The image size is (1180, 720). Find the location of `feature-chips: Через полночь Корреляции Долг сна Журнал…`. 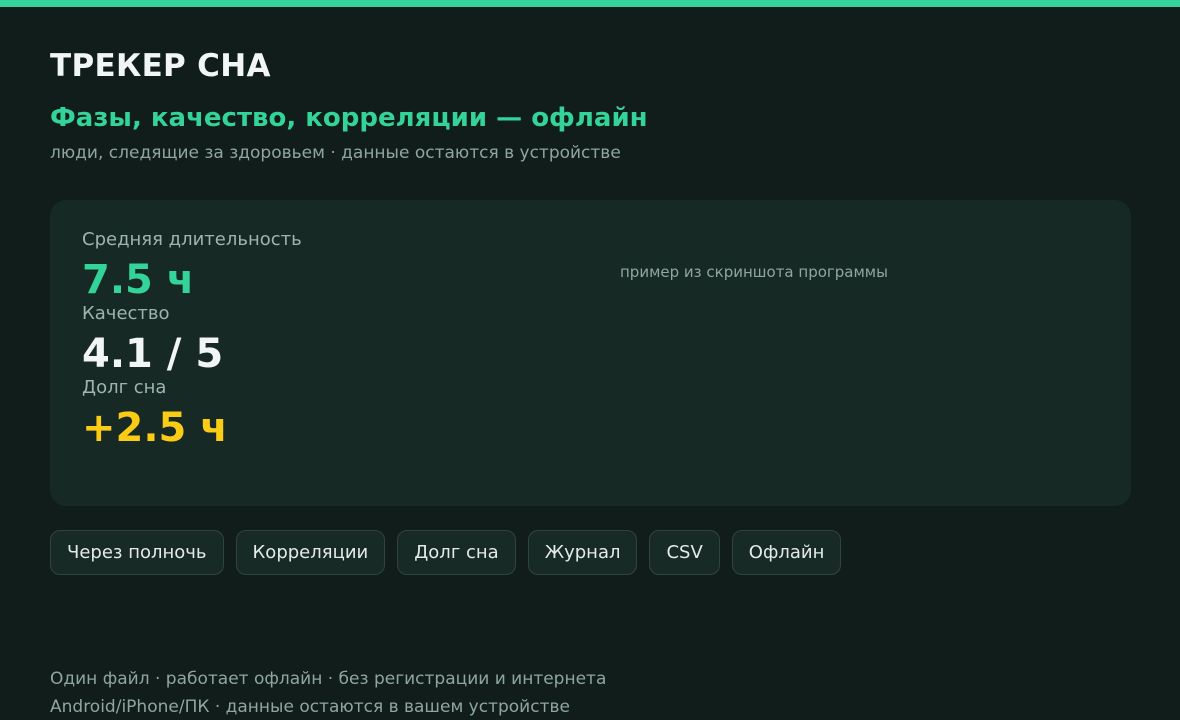

feature-chips: Через полночь Корреляции Долг сна Журнал… is located at coordinates (446, 552).